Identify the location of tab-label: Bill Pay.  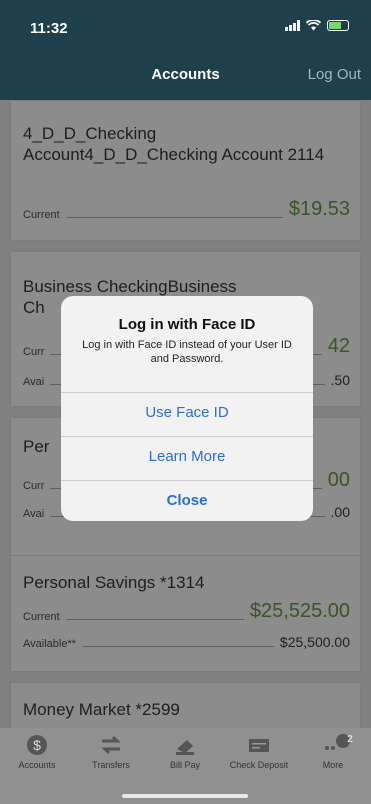
(184, 765).